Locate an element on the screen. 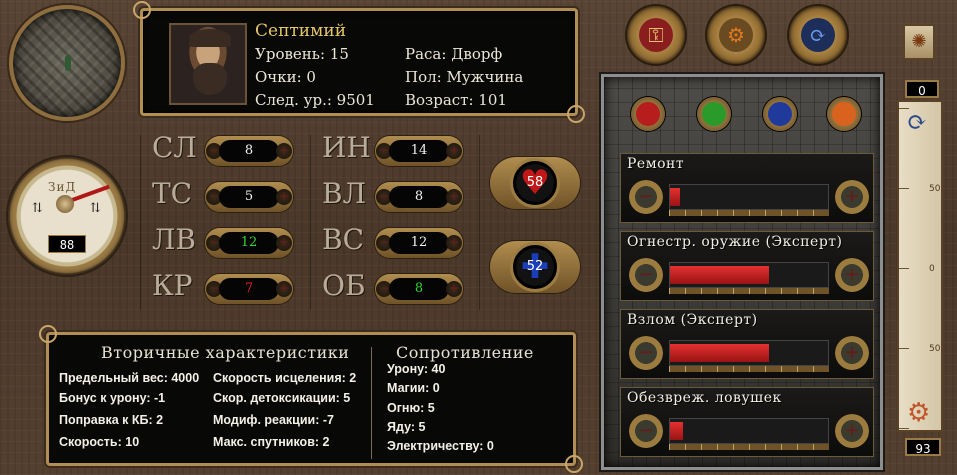 Image resolution: width=957 pixels, height=475 pixels. stat-reaction-modifier: Модиф. реакции: -7 is located at coordinates (273, 420).